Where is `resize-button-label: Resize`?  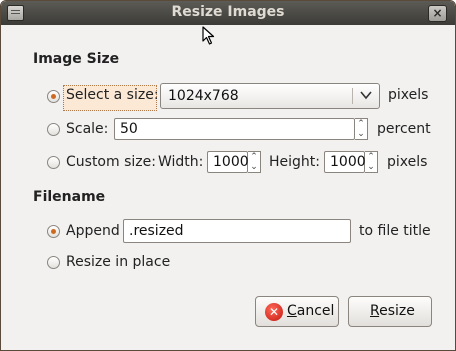 resize-button-label: Resize is located at coordinates (392, 311).